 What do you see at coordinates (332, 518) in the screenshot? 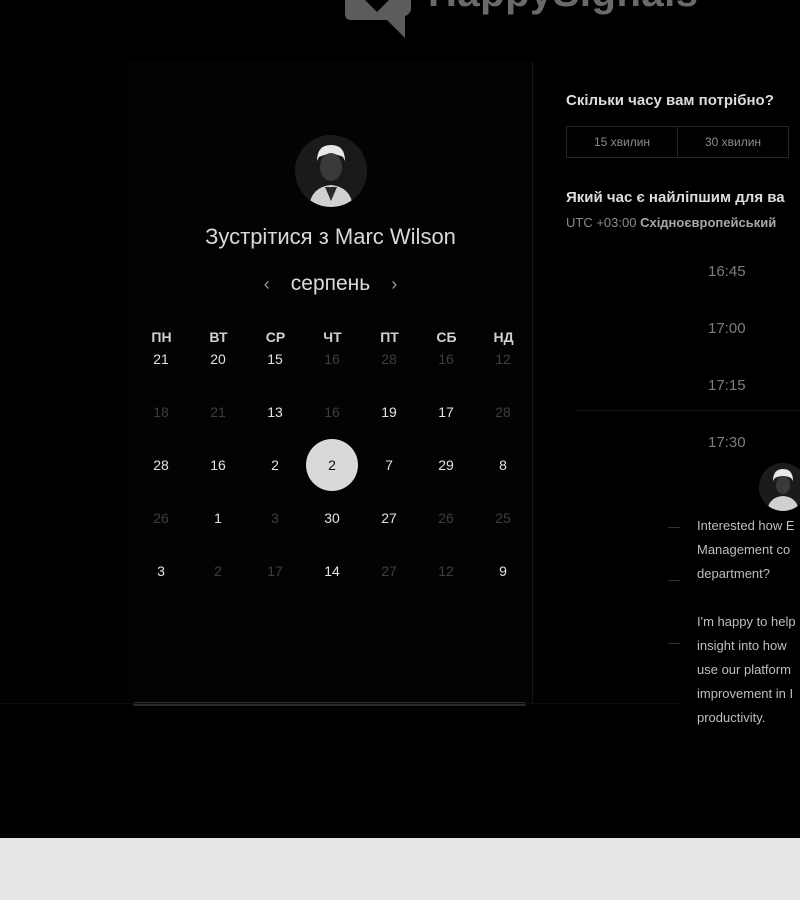
I see `calendar-day: 30` at bounding box center [332, 518].